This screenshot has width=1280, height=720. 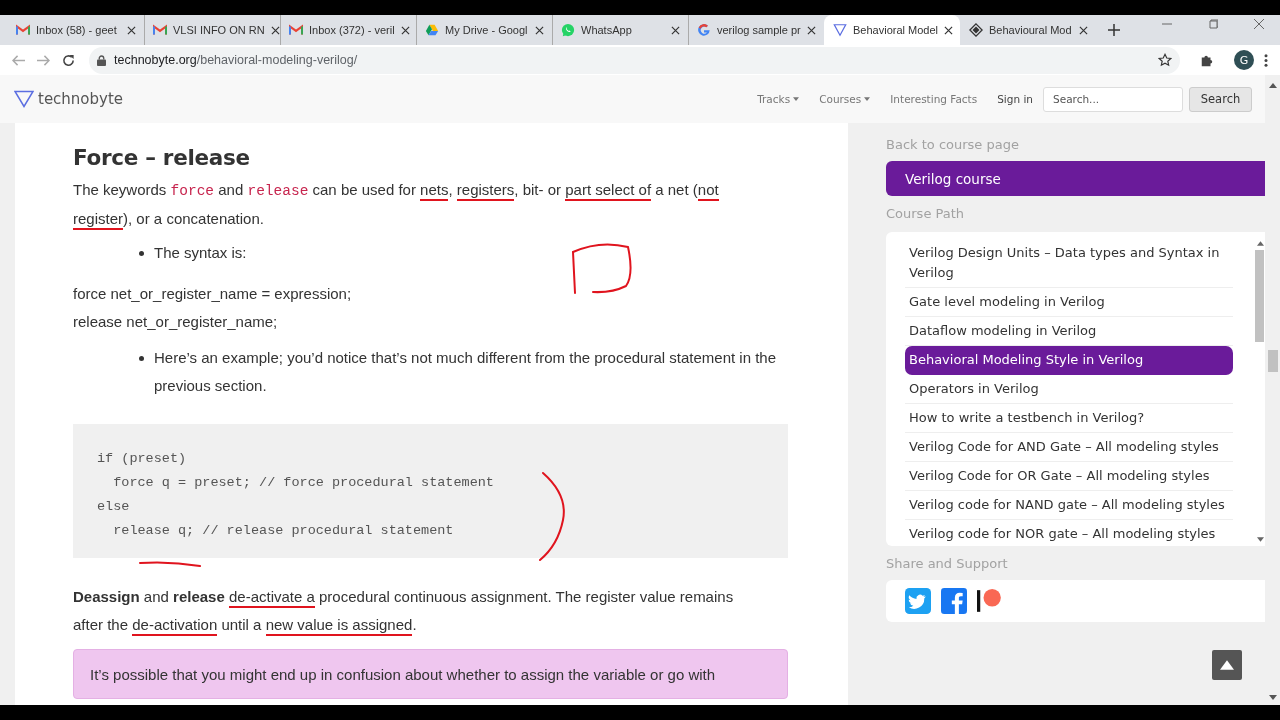 What do you see at coordinates (947, 563) in the screenshot?
I see `section-title: Share and Support` at bounding box center [947, 563].